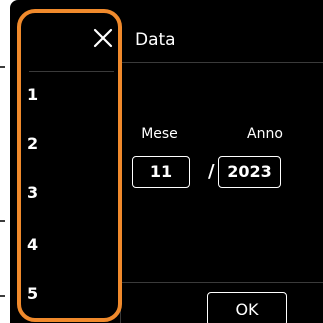 The image size is (323, 323). Describe the element at coordinates (67, 193) in the screenshot. I see `picker-item-3: 3` at that location.